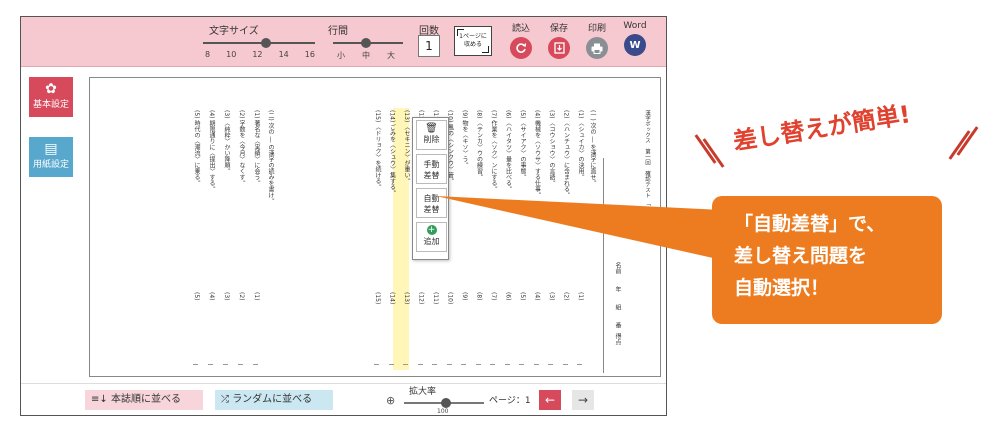  Describe the element at coordinates (801, 256) in the screenshot. I see `callout-line-2: 差し替え問題を` at that location.